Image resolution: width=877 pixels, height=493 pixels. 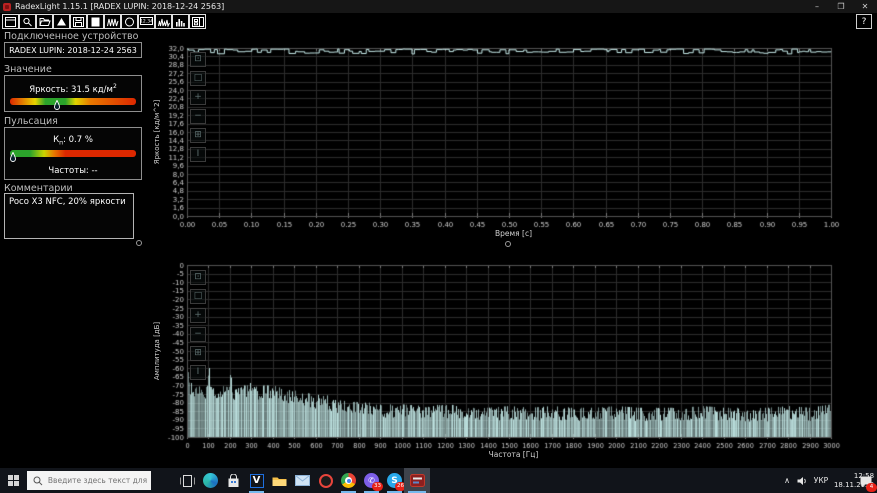 I want to click on oscillogram-x-axis-label: Время [с], so click(x=513, y=233).